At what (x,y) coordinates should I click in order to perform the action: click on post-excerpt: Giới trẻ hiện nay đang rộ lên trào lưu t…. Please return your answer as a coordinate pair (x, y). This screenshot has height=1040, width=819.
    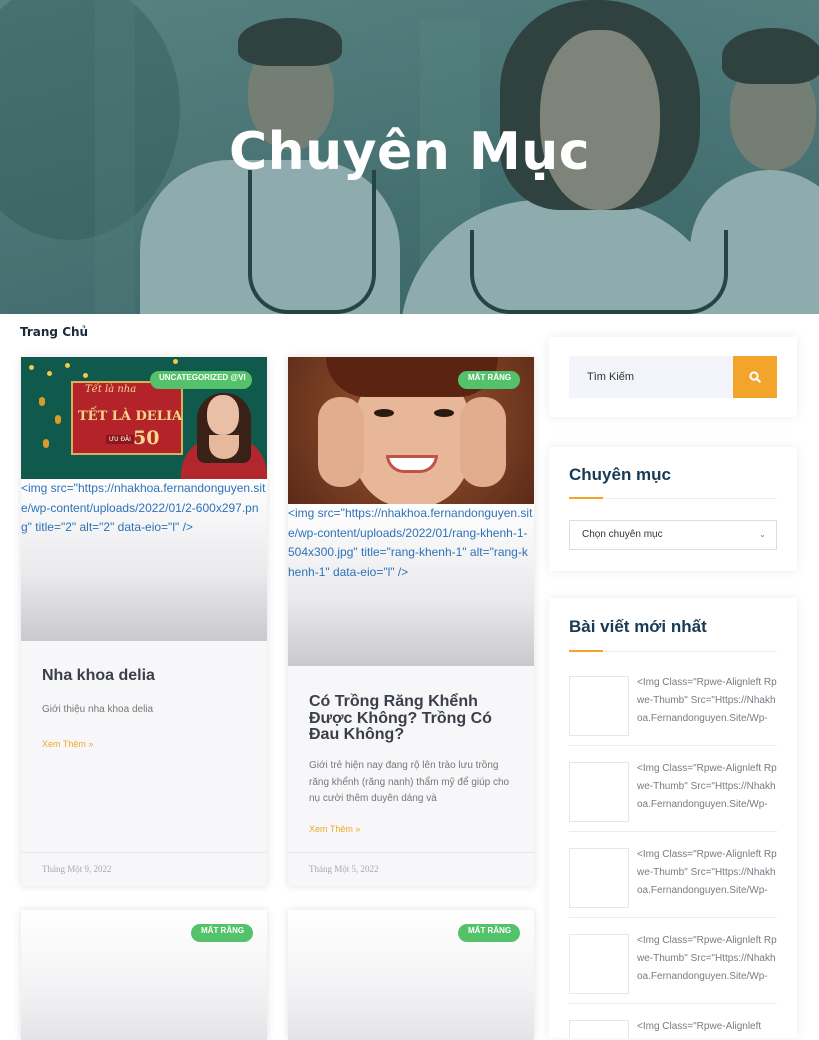
    Looking at the image, I should click on (409, 782).